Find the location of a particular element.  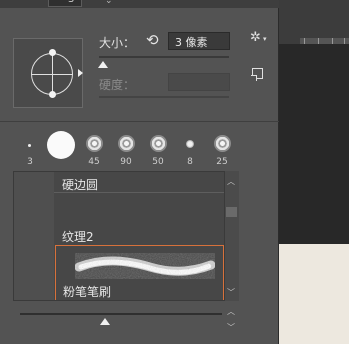

options-bar-value: 3 is located at coordinates (71, 2).